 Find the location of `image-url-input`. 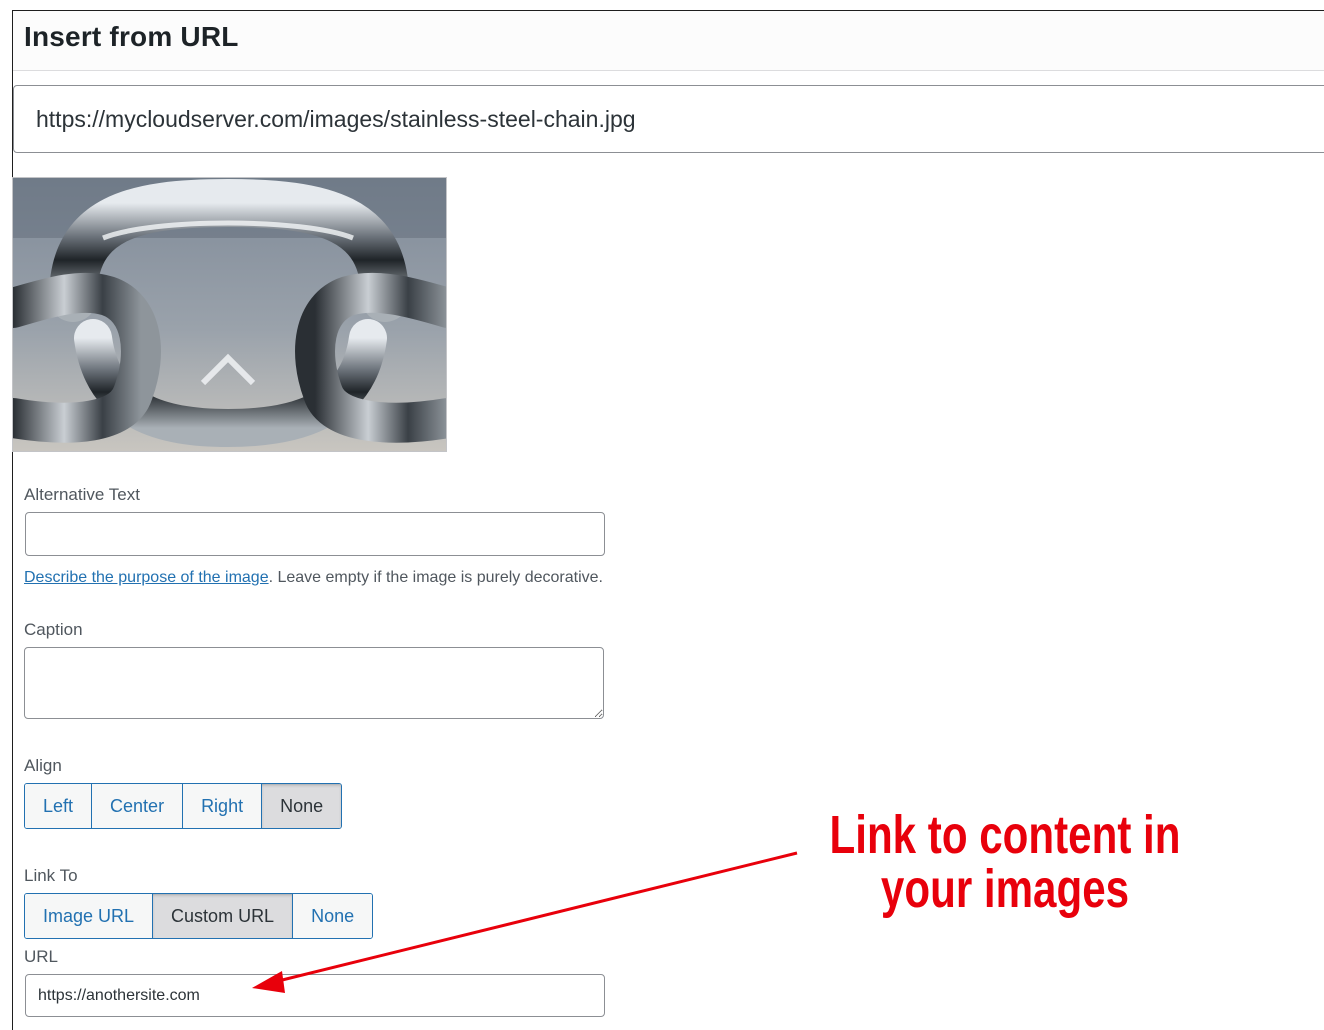

image-url-input is located at coordinates (668, 119).